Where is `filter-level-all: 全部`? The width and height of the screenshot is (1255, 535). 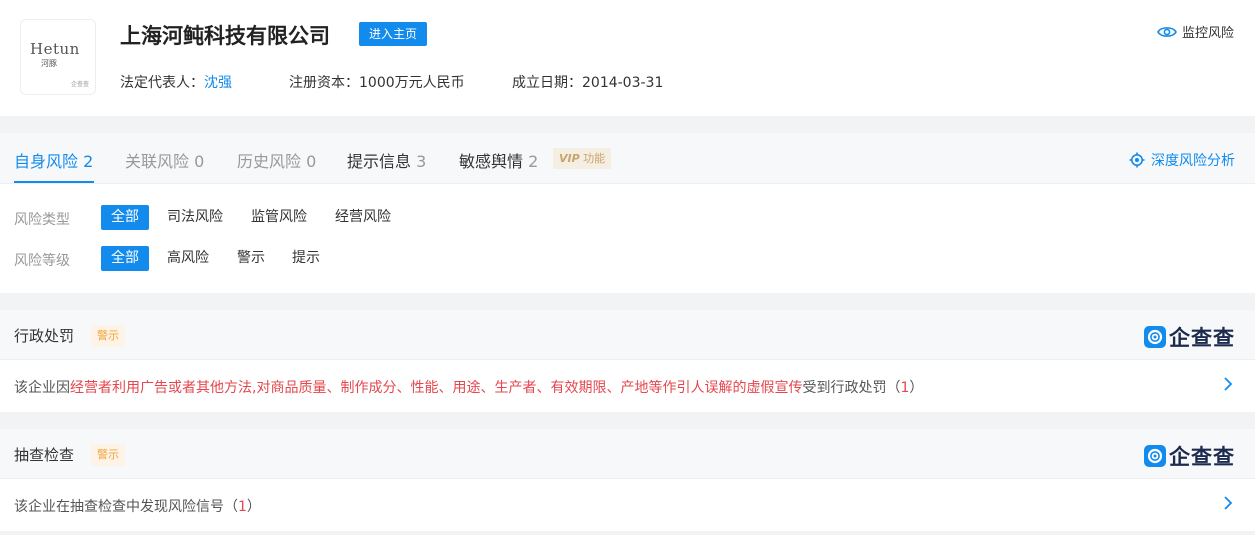 filter-level-all: 全部 is located at coordinates (125, 258).